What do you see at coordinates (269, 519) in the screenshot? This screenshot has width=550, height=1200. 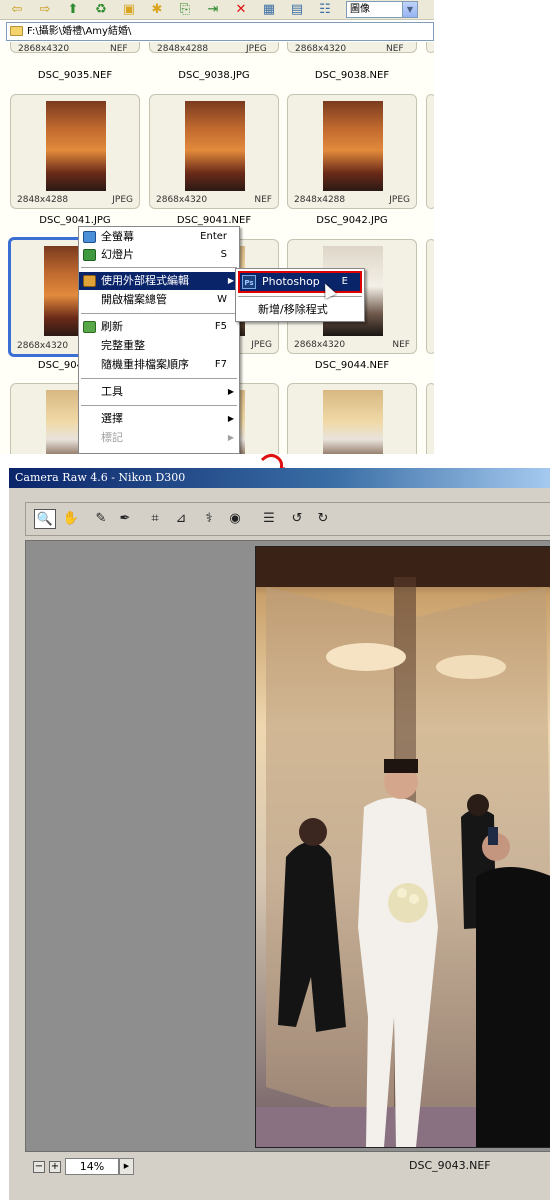 I see `preferences-icon: ☰` at bounding box center [269, 519].